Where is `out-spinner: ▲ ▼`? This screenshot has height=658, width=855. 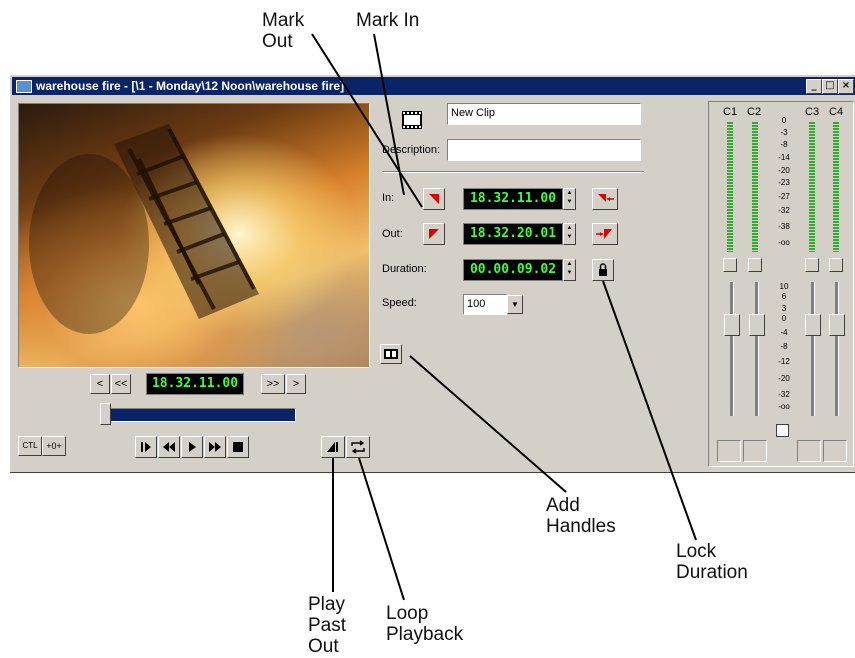 out-spinner: ▲ ▼ is located at coordinates (569, 234).